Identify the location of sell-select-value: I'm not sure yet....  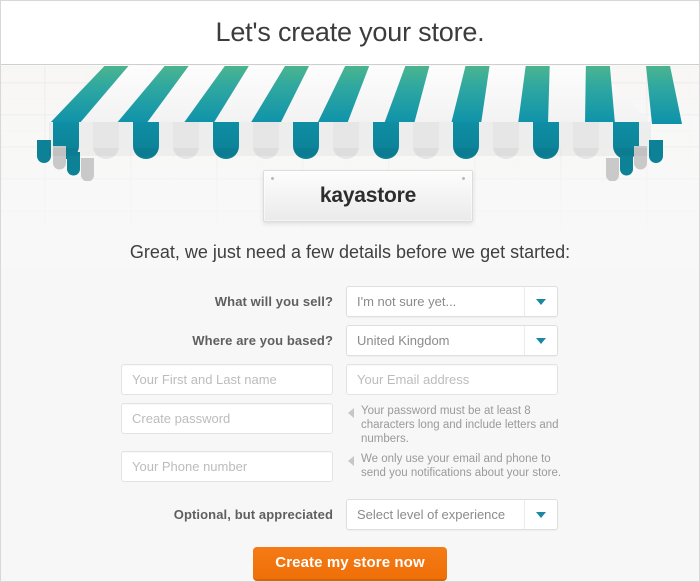
(407, 301).